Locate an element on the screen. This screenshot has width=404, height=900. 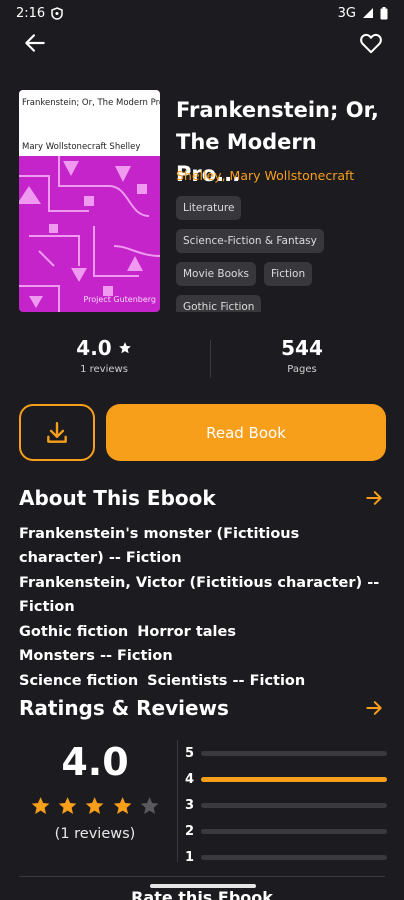
book-author: Shelley, Mary Wollstonecraft is located at coordinates (265, 175).